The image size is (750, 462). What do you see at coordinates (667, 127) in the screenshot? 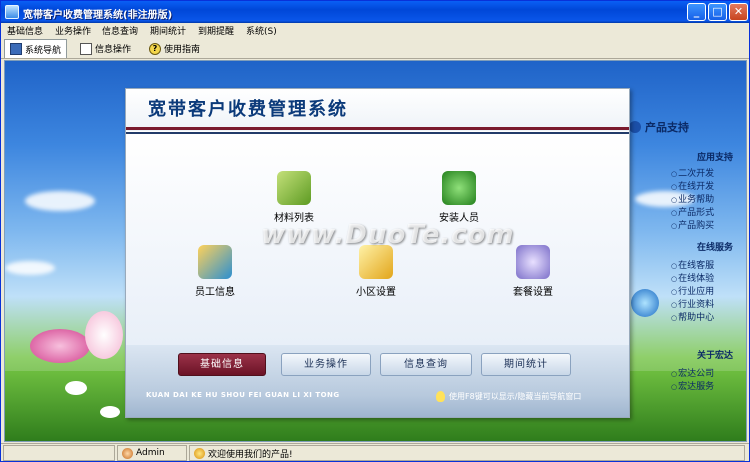
I see `support-title: 产品支持` at bounding box center [667, 127].